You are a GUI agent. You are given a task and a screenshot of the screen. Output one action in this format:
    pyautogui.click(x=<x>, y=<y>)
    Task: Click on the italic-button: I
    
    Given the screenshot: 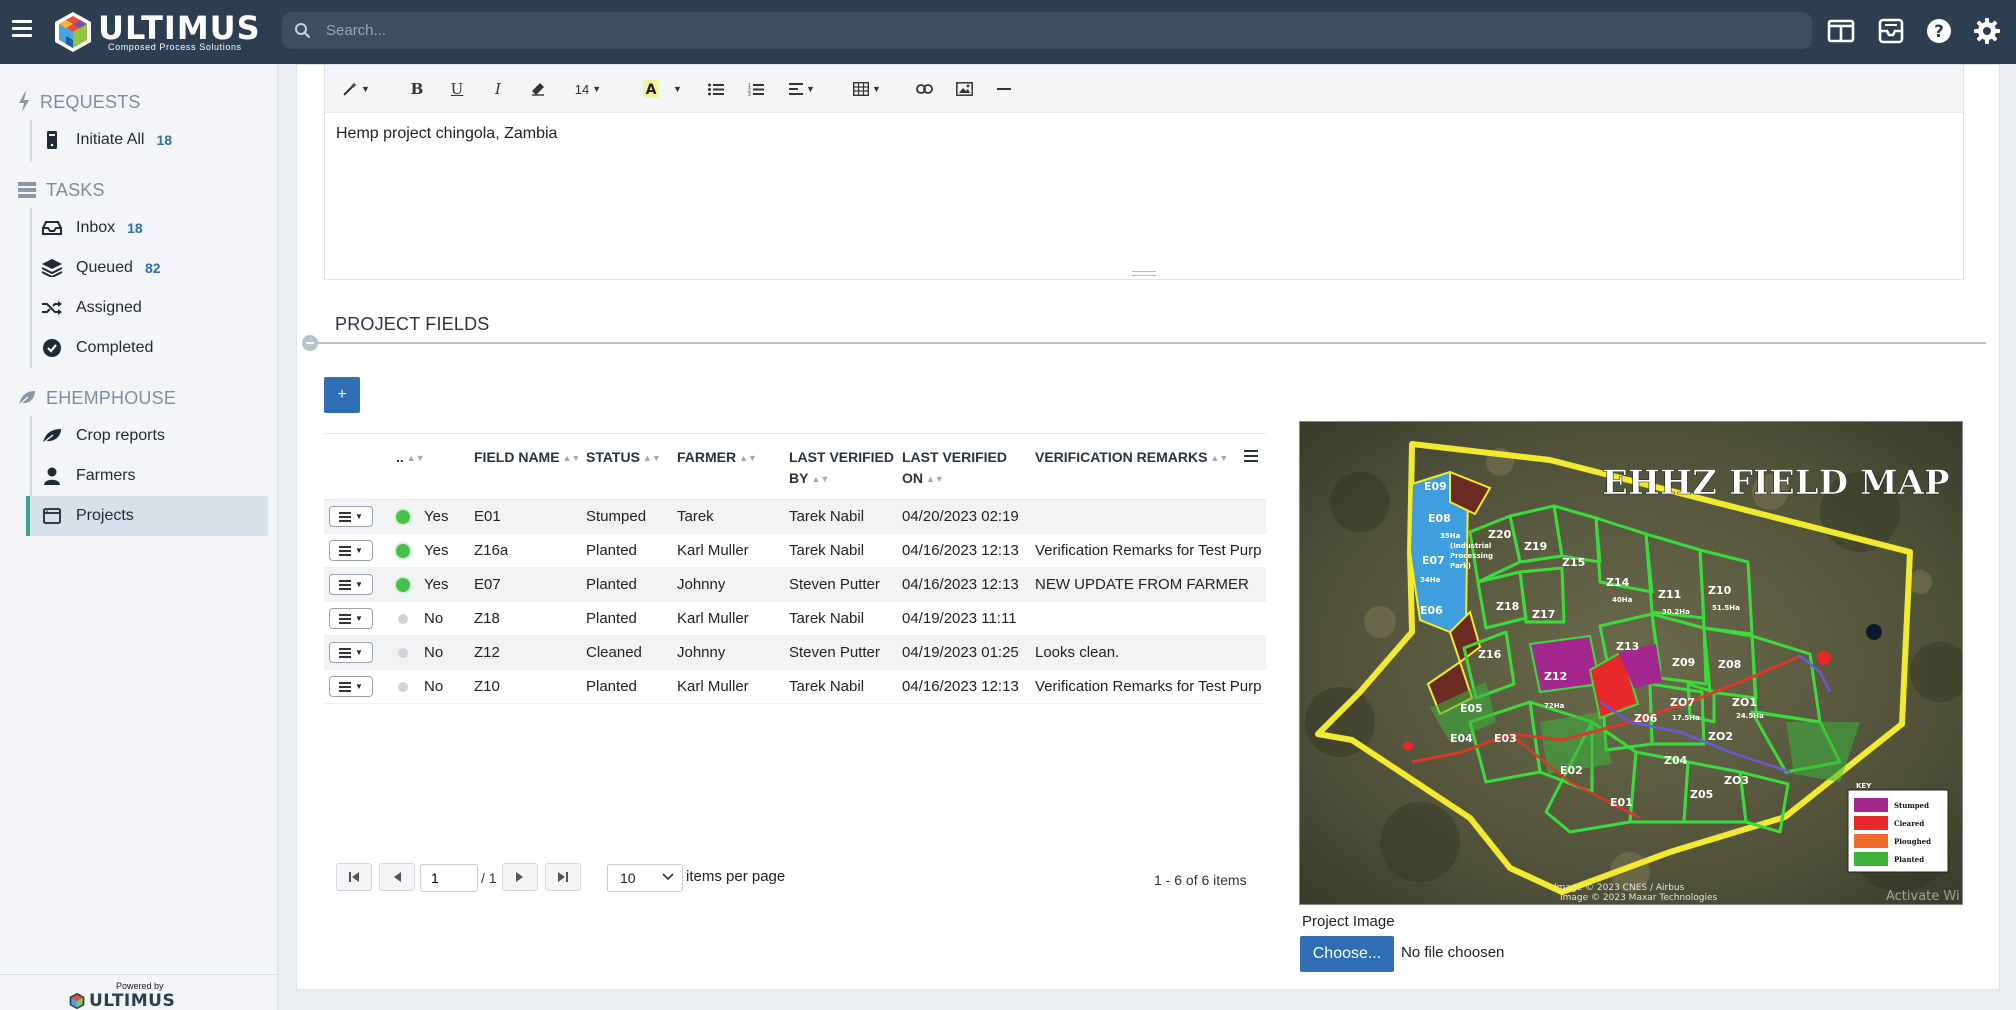 What is the action you would take?
    pyautogui.click(x=498, y=89)
    